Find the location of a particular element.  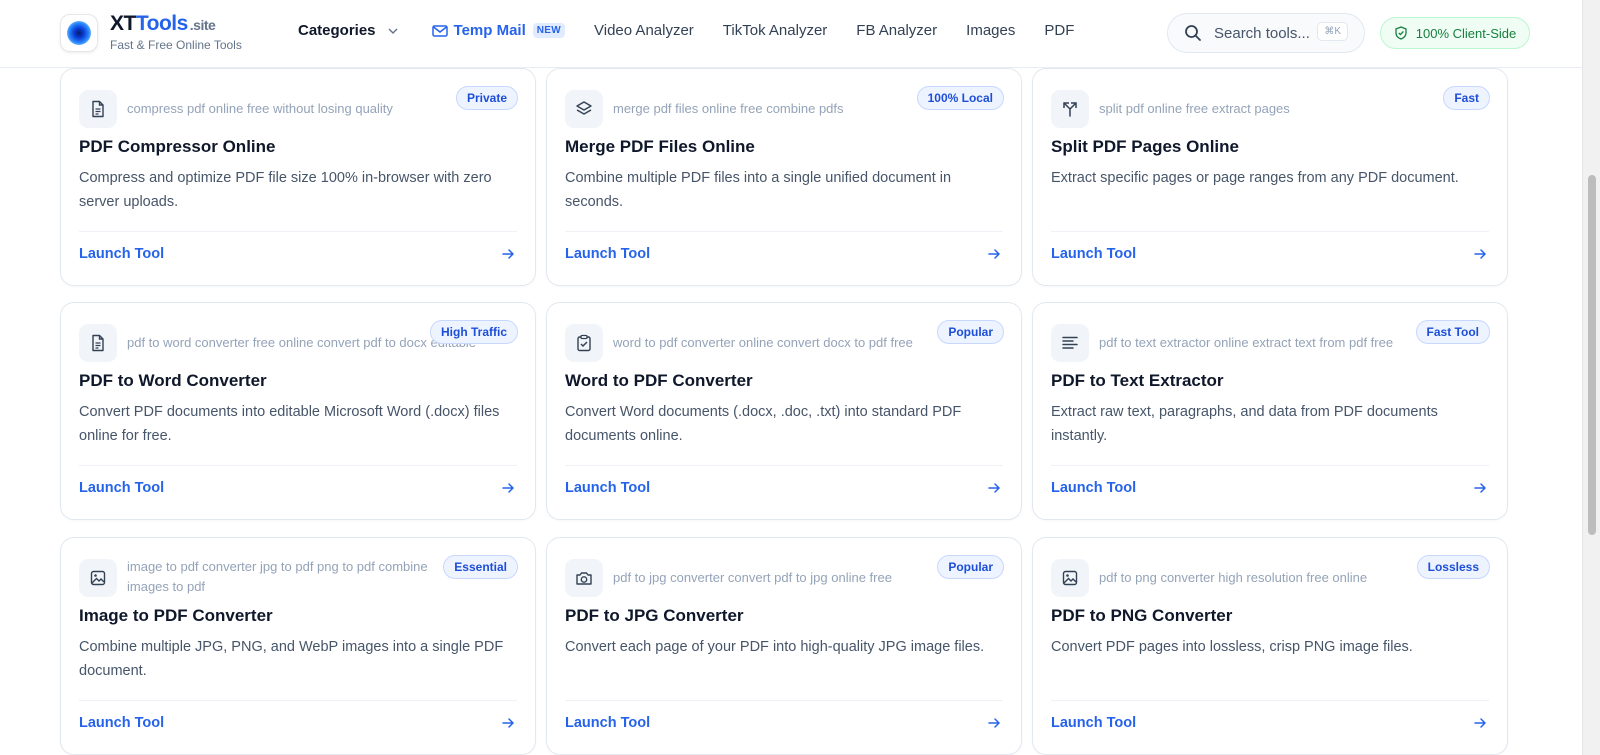

client-side-badge: 100% Client-Side is located at coordinates (1455, 33).